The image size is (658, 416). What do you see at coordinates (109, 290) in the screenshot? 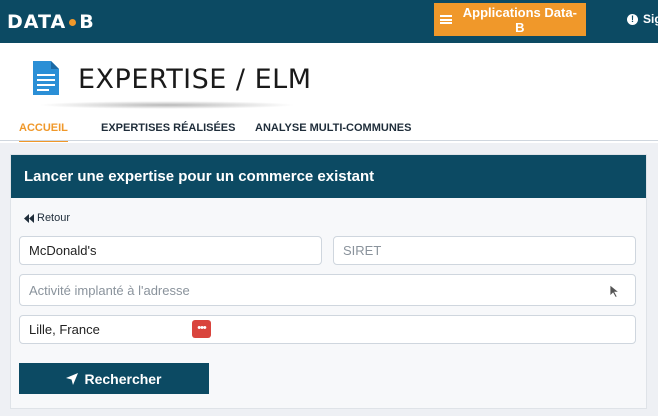
I see `activity-placeholder: Activité implanté à l'adresse` at bounding box center [109, 290].